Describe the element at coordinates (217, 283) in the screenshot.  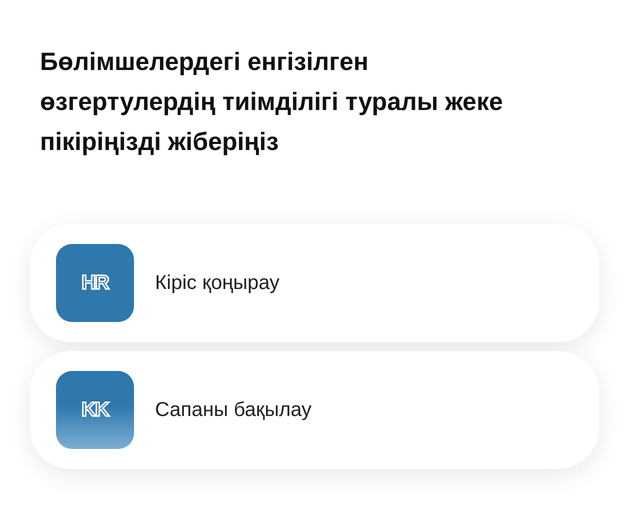
I see `option-label: Кіріс қоңырау` at that location.